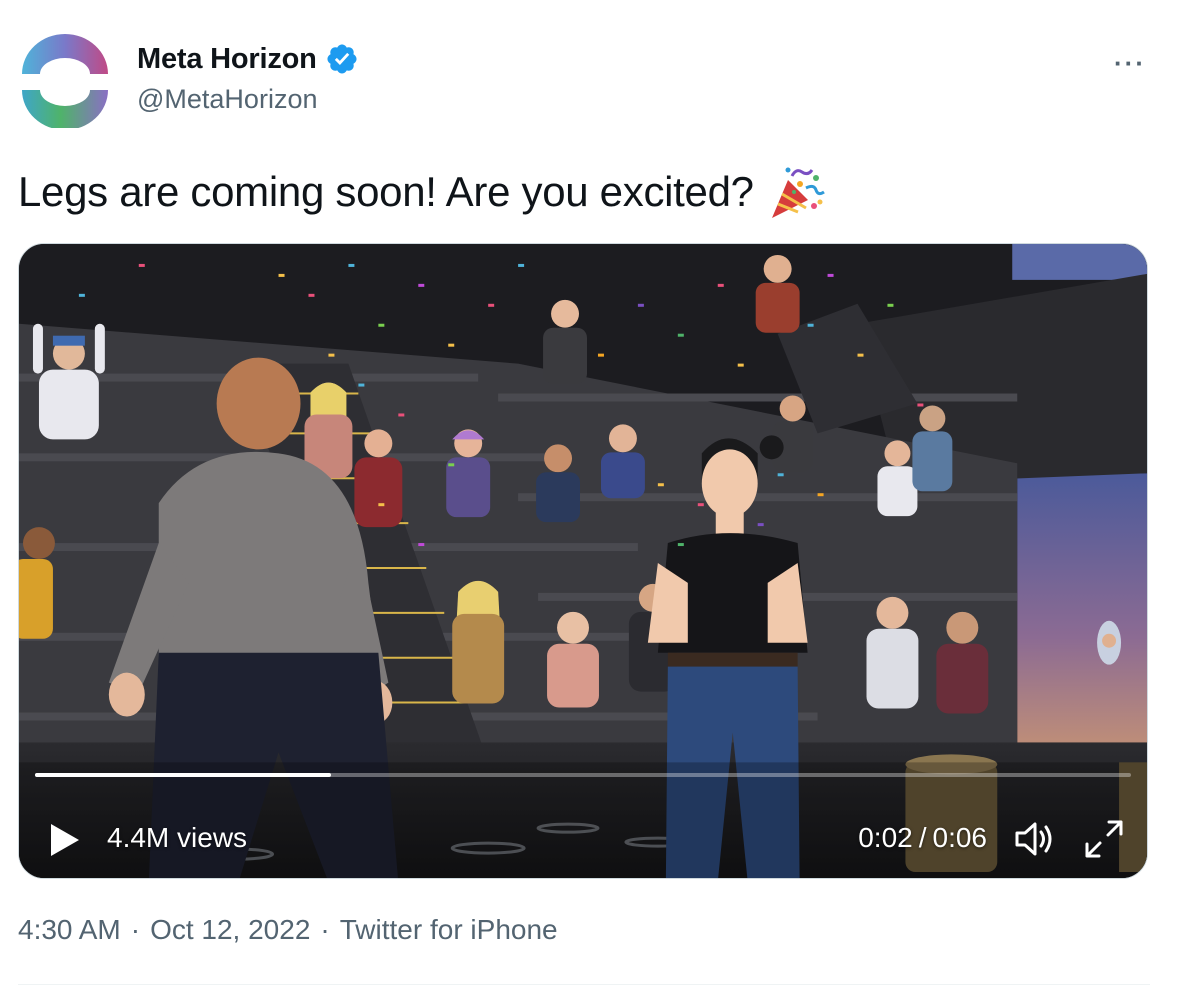  I want to click on author-handle: @MetaHorizon, so click(227, 99).